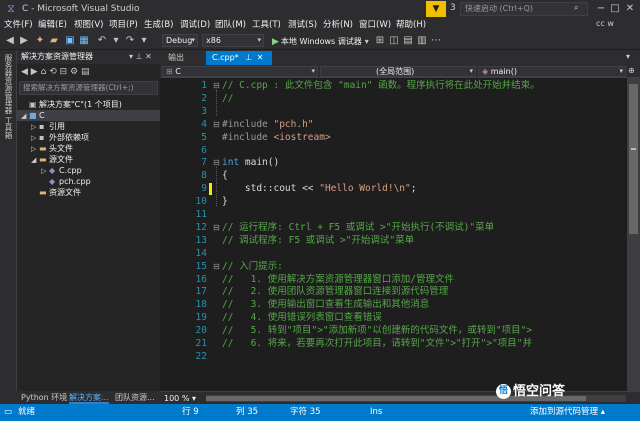  What do you see at coordinates (319, 189) in the screenshot?
I see `code-line: std::cout << "Hello World!\n";` at bounding box center [319, 189].